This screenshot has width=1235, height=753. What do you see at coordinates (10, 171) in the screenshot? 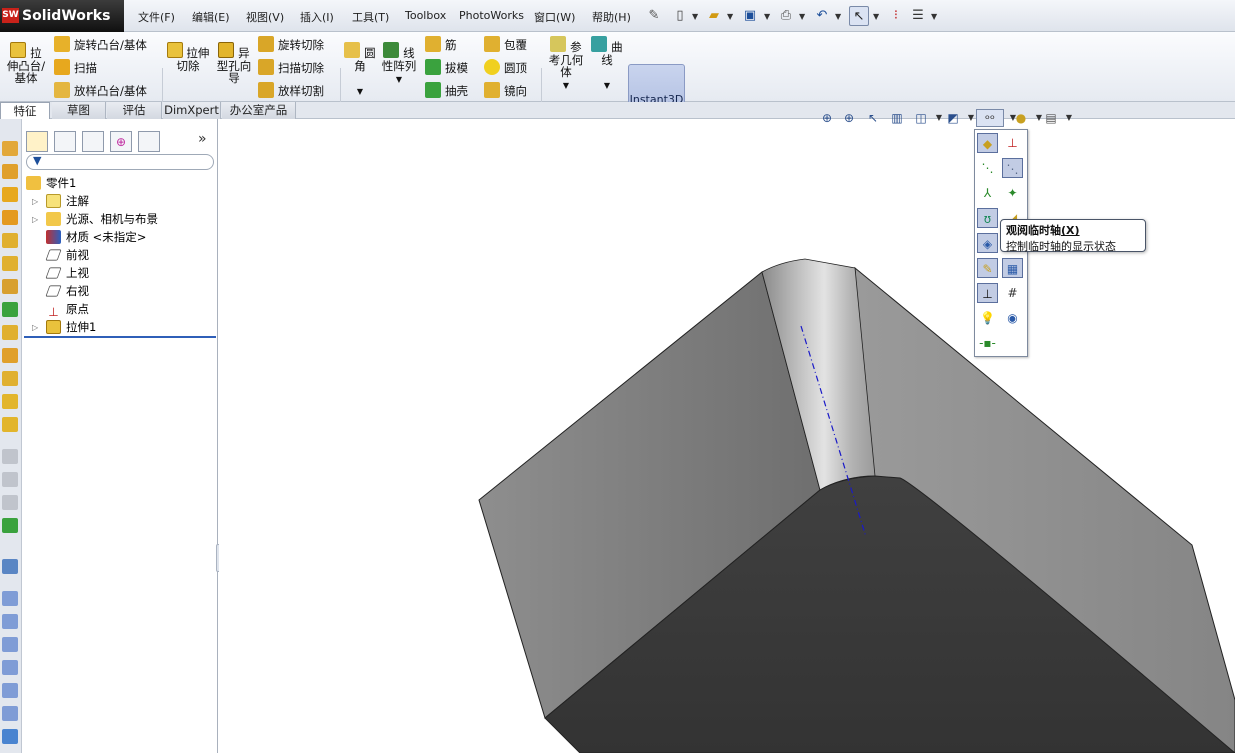
I see `revolve-icon` at bounding box center [10, 171].